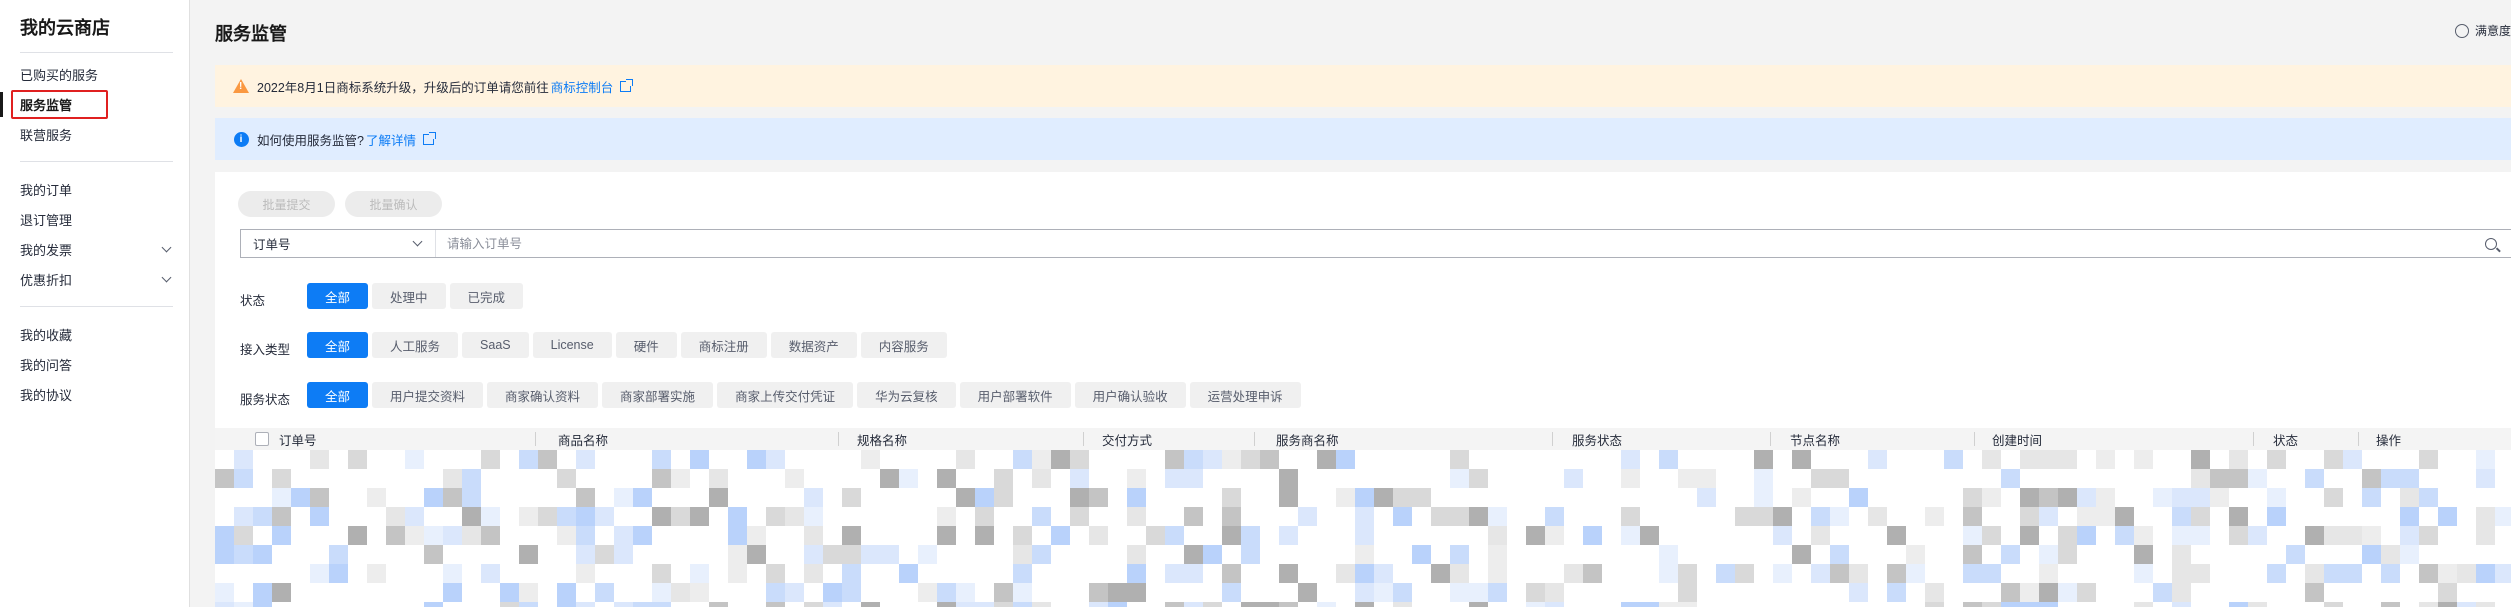 This screenshot has width=2511, height=607. I want to click on access-type-chip-data-assets: 数据资产, so click(813, 345).